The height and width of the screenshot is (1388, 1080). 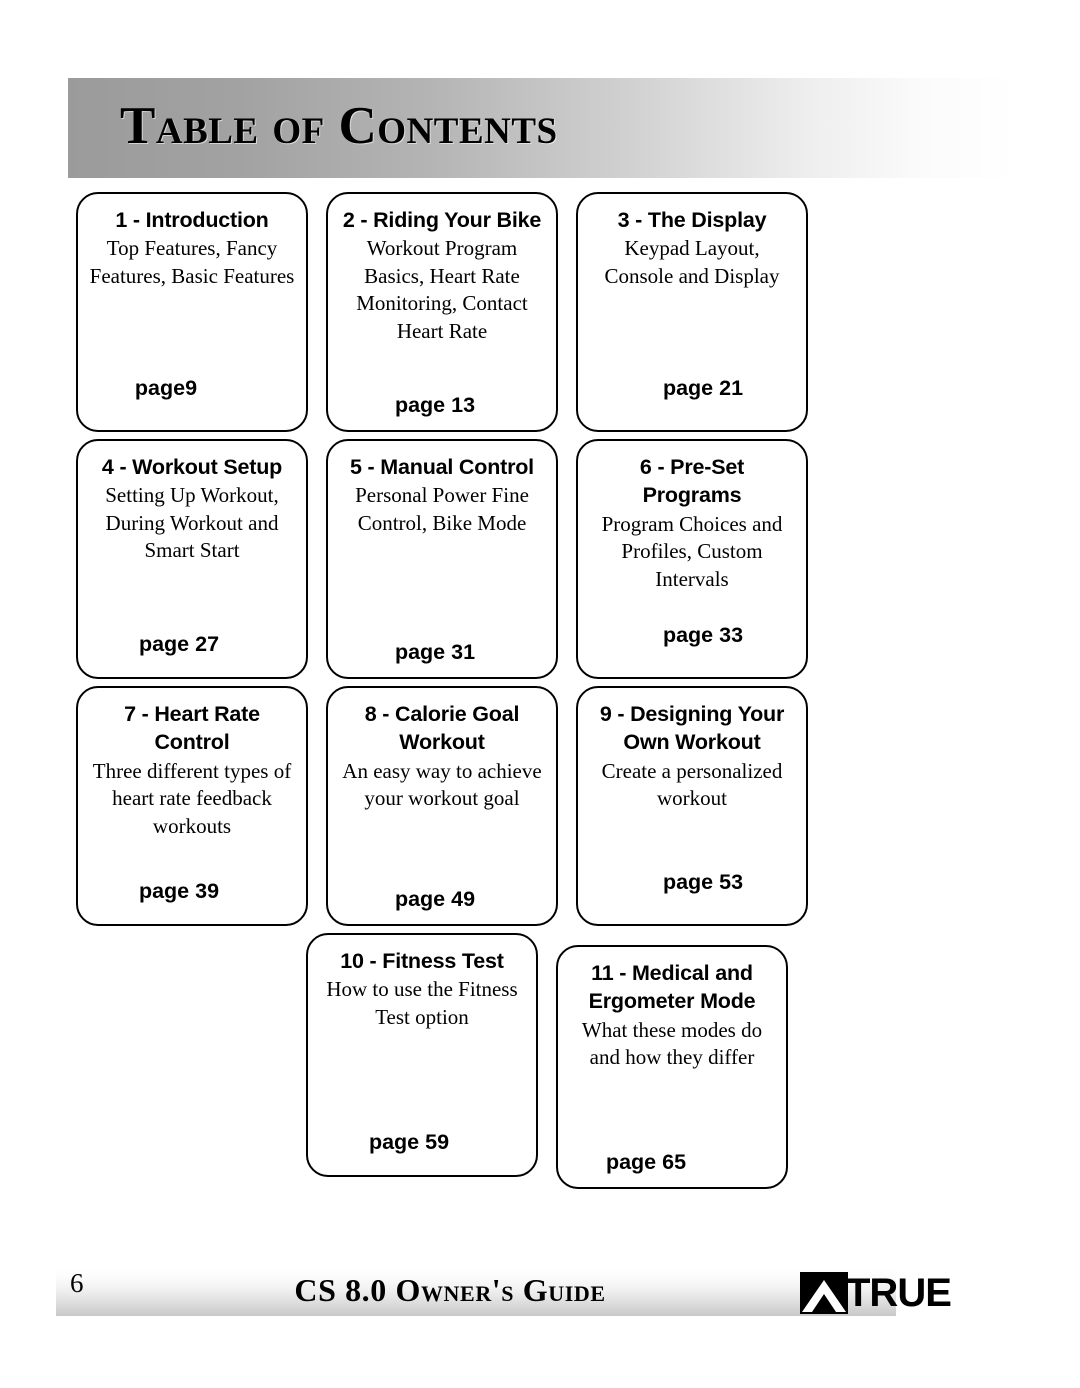 What do you see at coordinates (442, 784) in the screenshot?
I see `toc-card-description: An easy way to achieve your workout goal` at bounding box center [442, 784].